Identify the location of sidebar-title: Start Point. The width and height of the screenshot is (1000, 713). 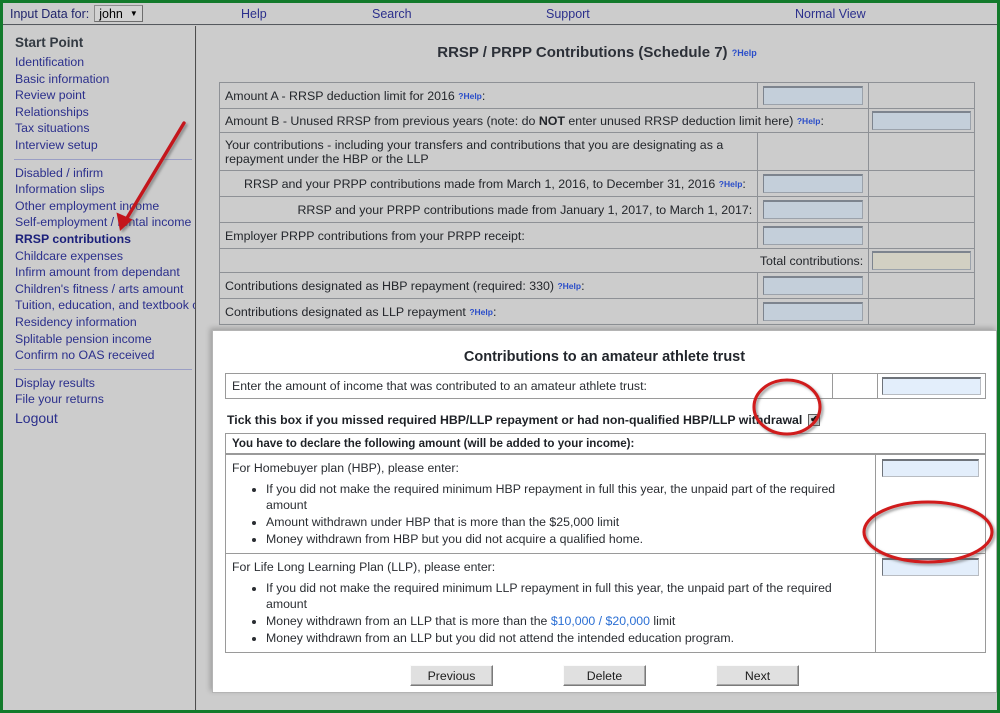
(49, 42).